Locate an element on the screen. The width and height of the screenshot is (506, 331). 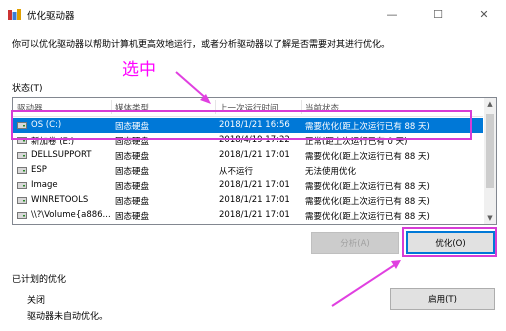
arrow-line-to-list is located at coordinates (192, 86).